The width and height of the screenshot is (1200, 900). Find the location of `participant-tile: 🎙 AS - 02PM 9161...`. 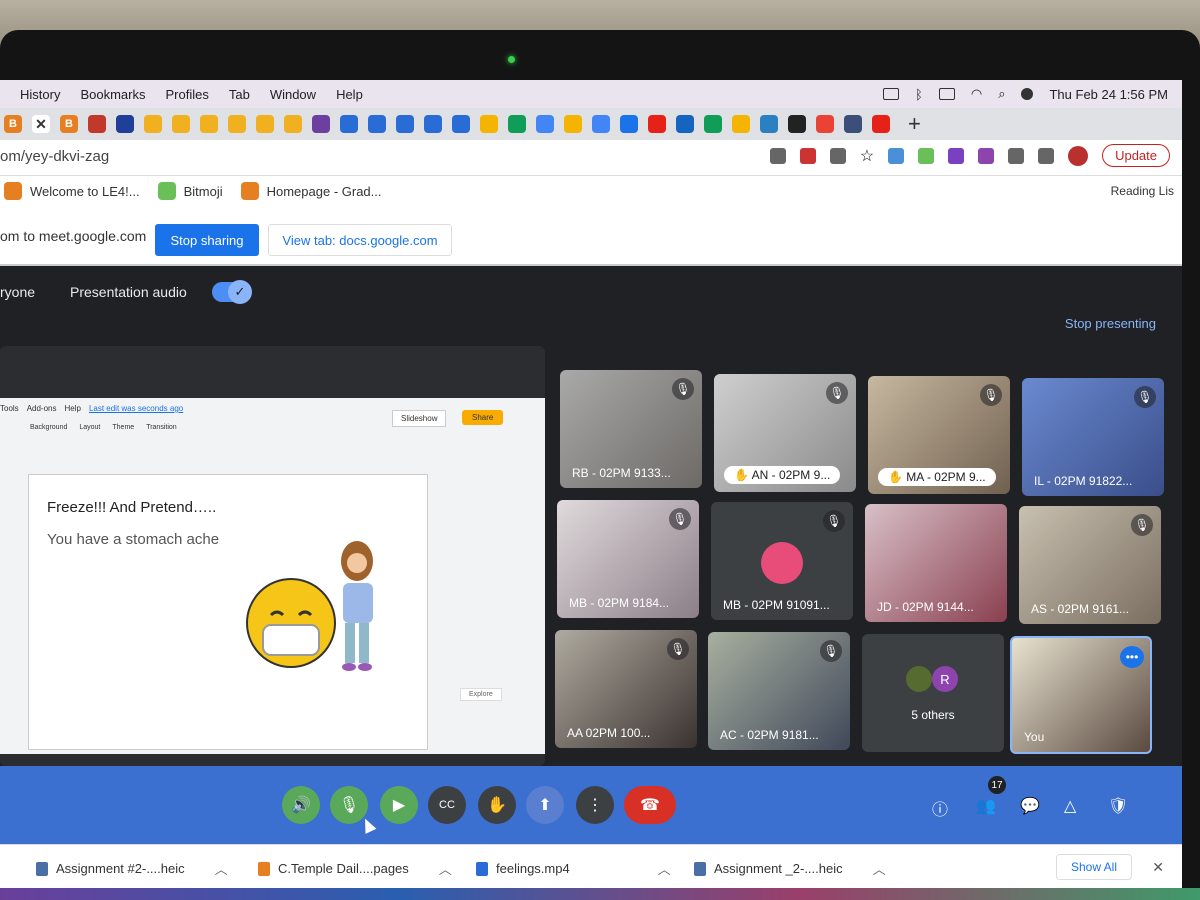

participant-tile: 🎙 AS - 02PM 9161... is located at coordinates (1090, 565).